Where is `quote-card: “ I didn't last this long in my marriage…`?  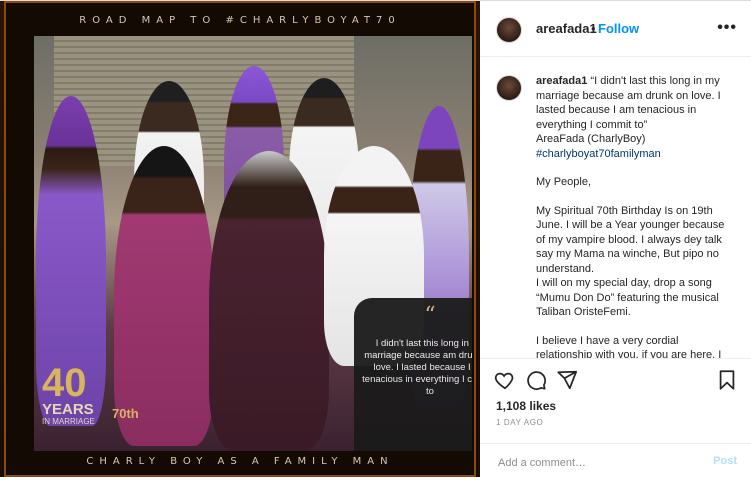 quote-card: “ I didn't last this long in my marriage… is located at coordinates (413, 374).